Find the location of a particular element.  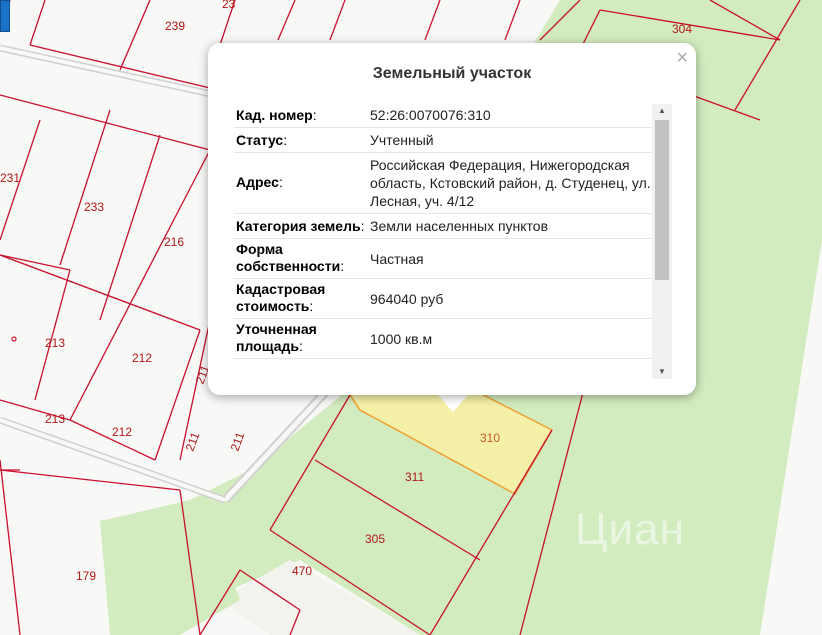

parcel-label-305: 305 is located at coordinates (375, 539).